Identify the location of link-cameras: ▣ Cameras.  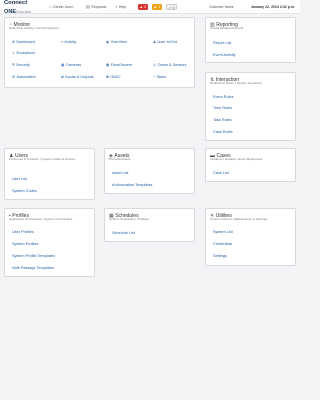
(71, 65).